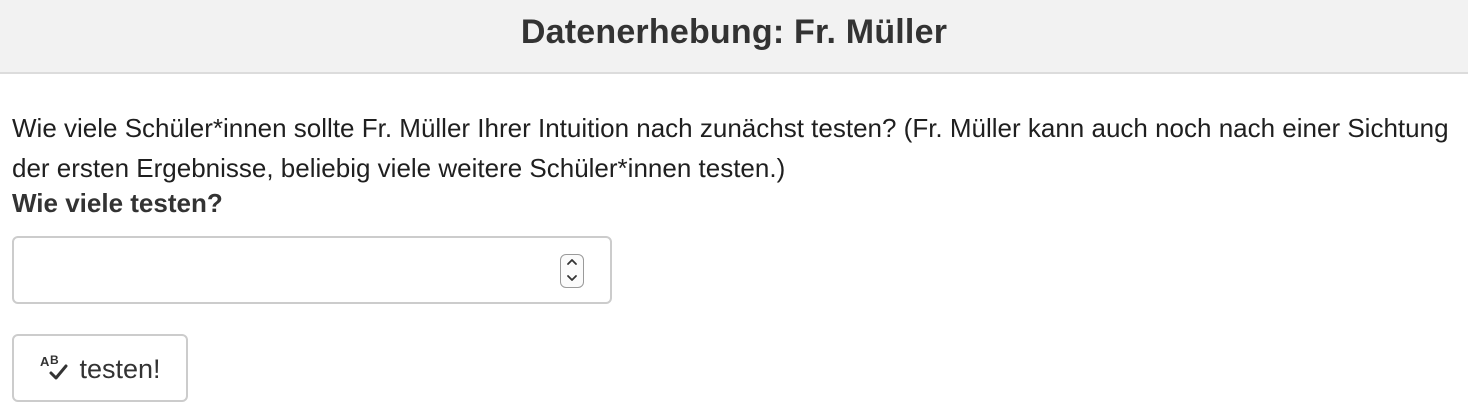  I want to click on stepper-down-arrow-icon, so click(572, 279).